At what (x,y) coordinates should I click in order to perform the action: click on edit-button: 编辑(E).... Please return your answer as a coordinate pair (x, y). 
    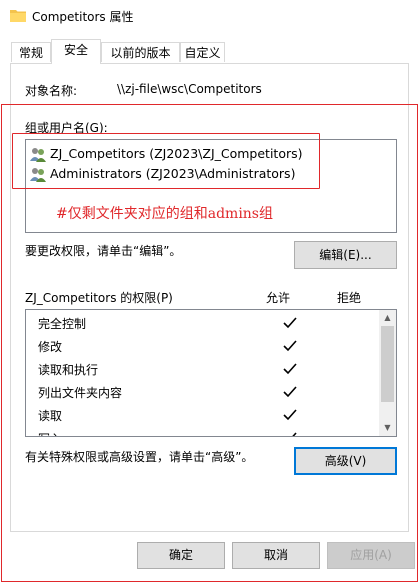
    Looking at the image, I should click on (345, 255).